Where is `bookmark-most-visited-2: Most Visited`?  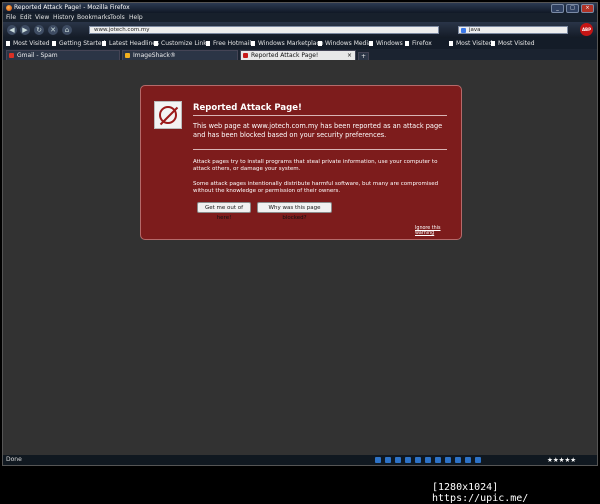 bookmark-most-visited-2: Most Visited is located at coordinates (471, 43).